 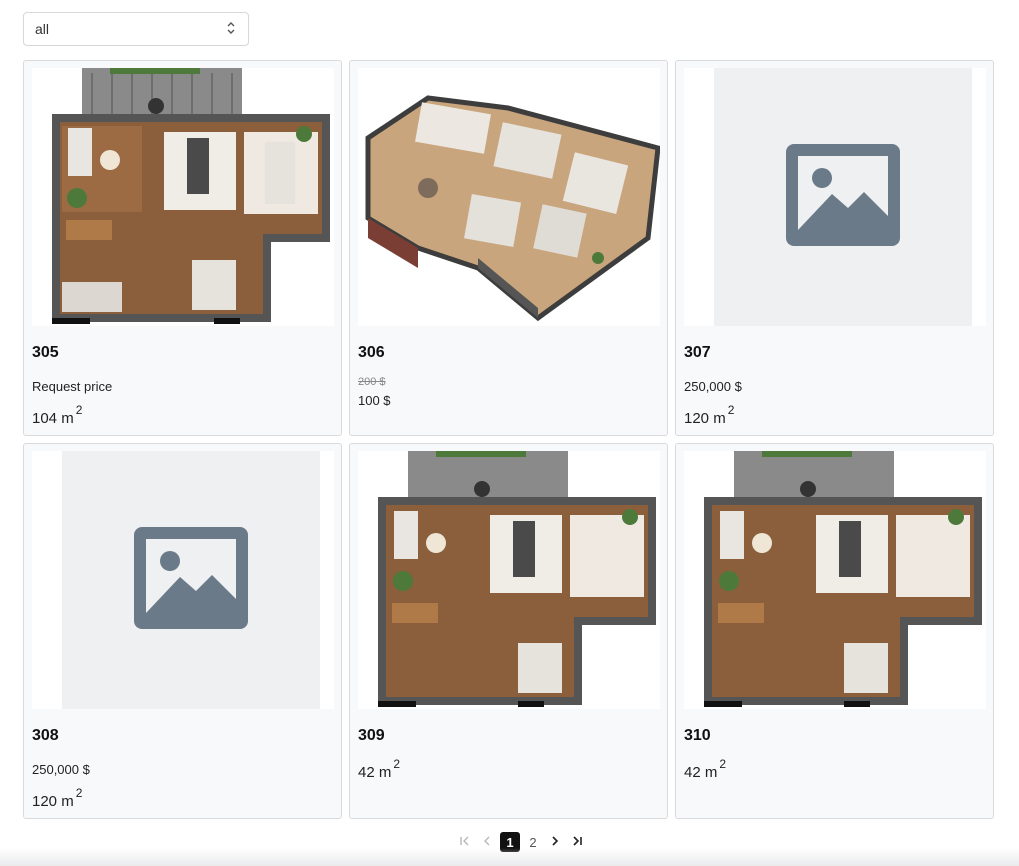 I want to click on unit-filter-select: all, so click(x=136, y=29).